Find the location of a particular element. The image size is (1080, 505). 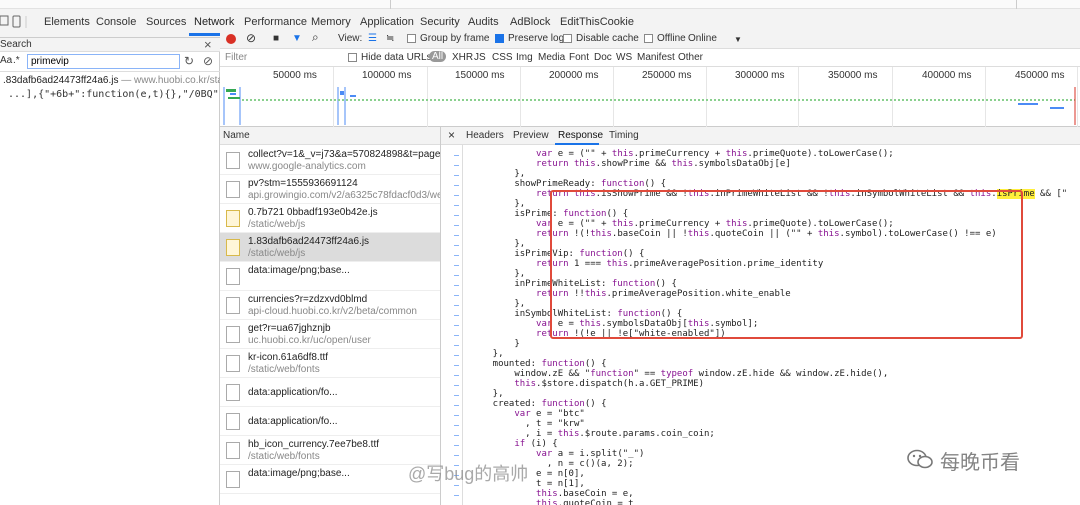

type-filter-js: JS is located at coordinates (480, 57).